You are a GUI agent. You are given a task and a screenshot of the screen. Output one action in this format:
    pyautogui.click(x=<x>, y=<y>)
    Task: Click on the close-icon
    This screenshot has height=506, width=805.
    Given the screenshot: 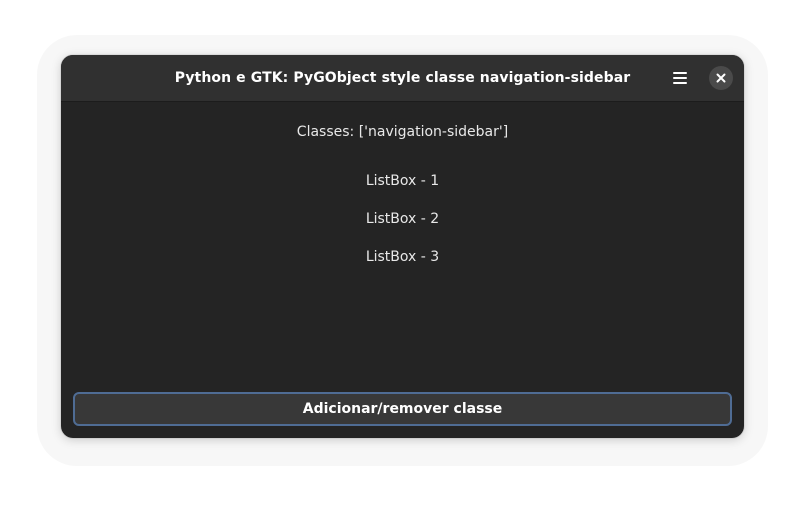 What is the action you would take?
    pyautogui.click(x=721, y=78)
    